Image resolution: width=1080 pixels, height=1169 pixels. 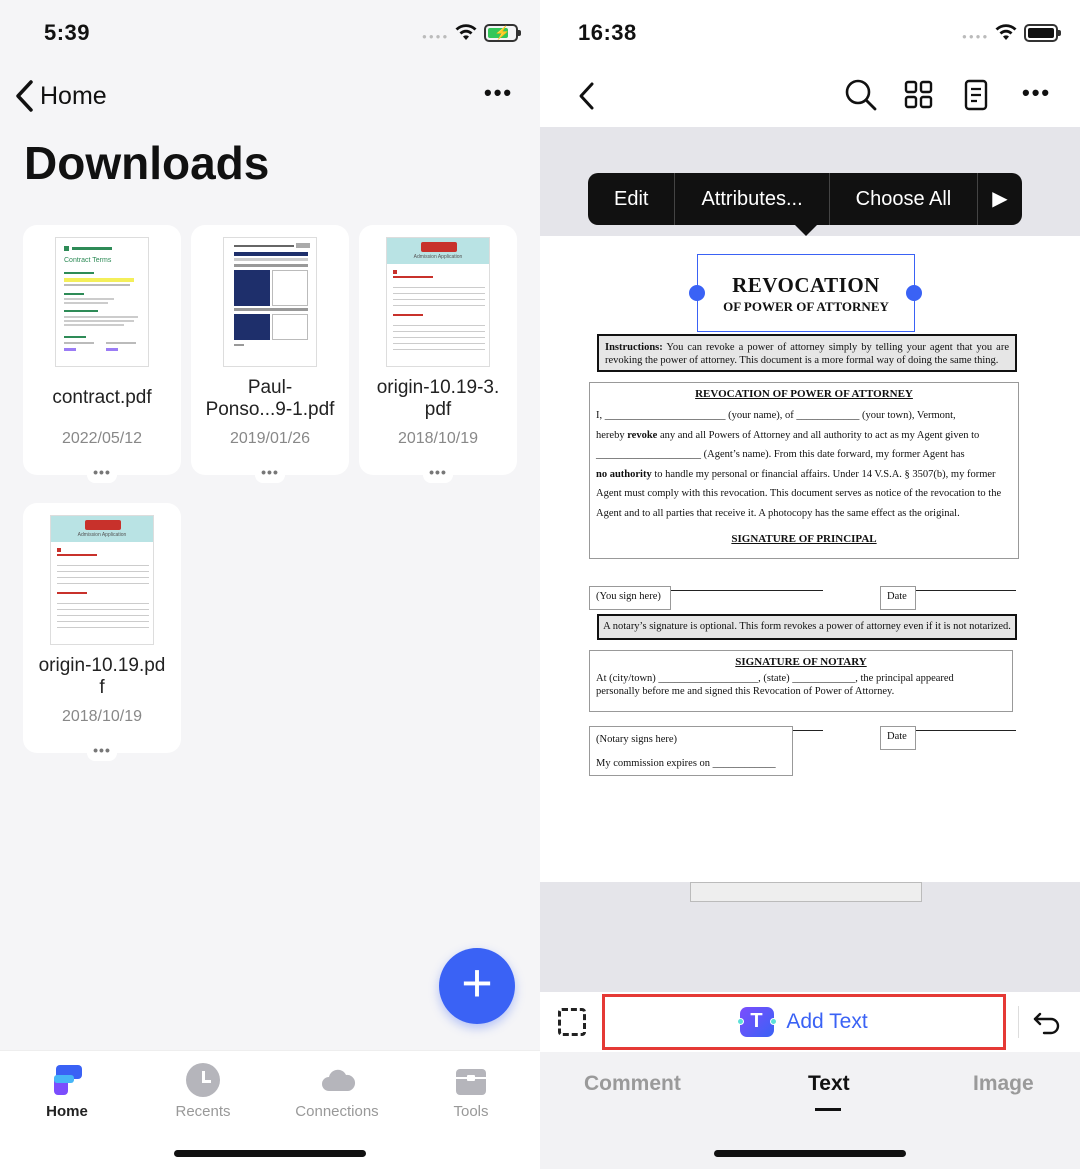 I want to click on file-name: origin-10.19-3. pdf, so click(x=438, y=398).